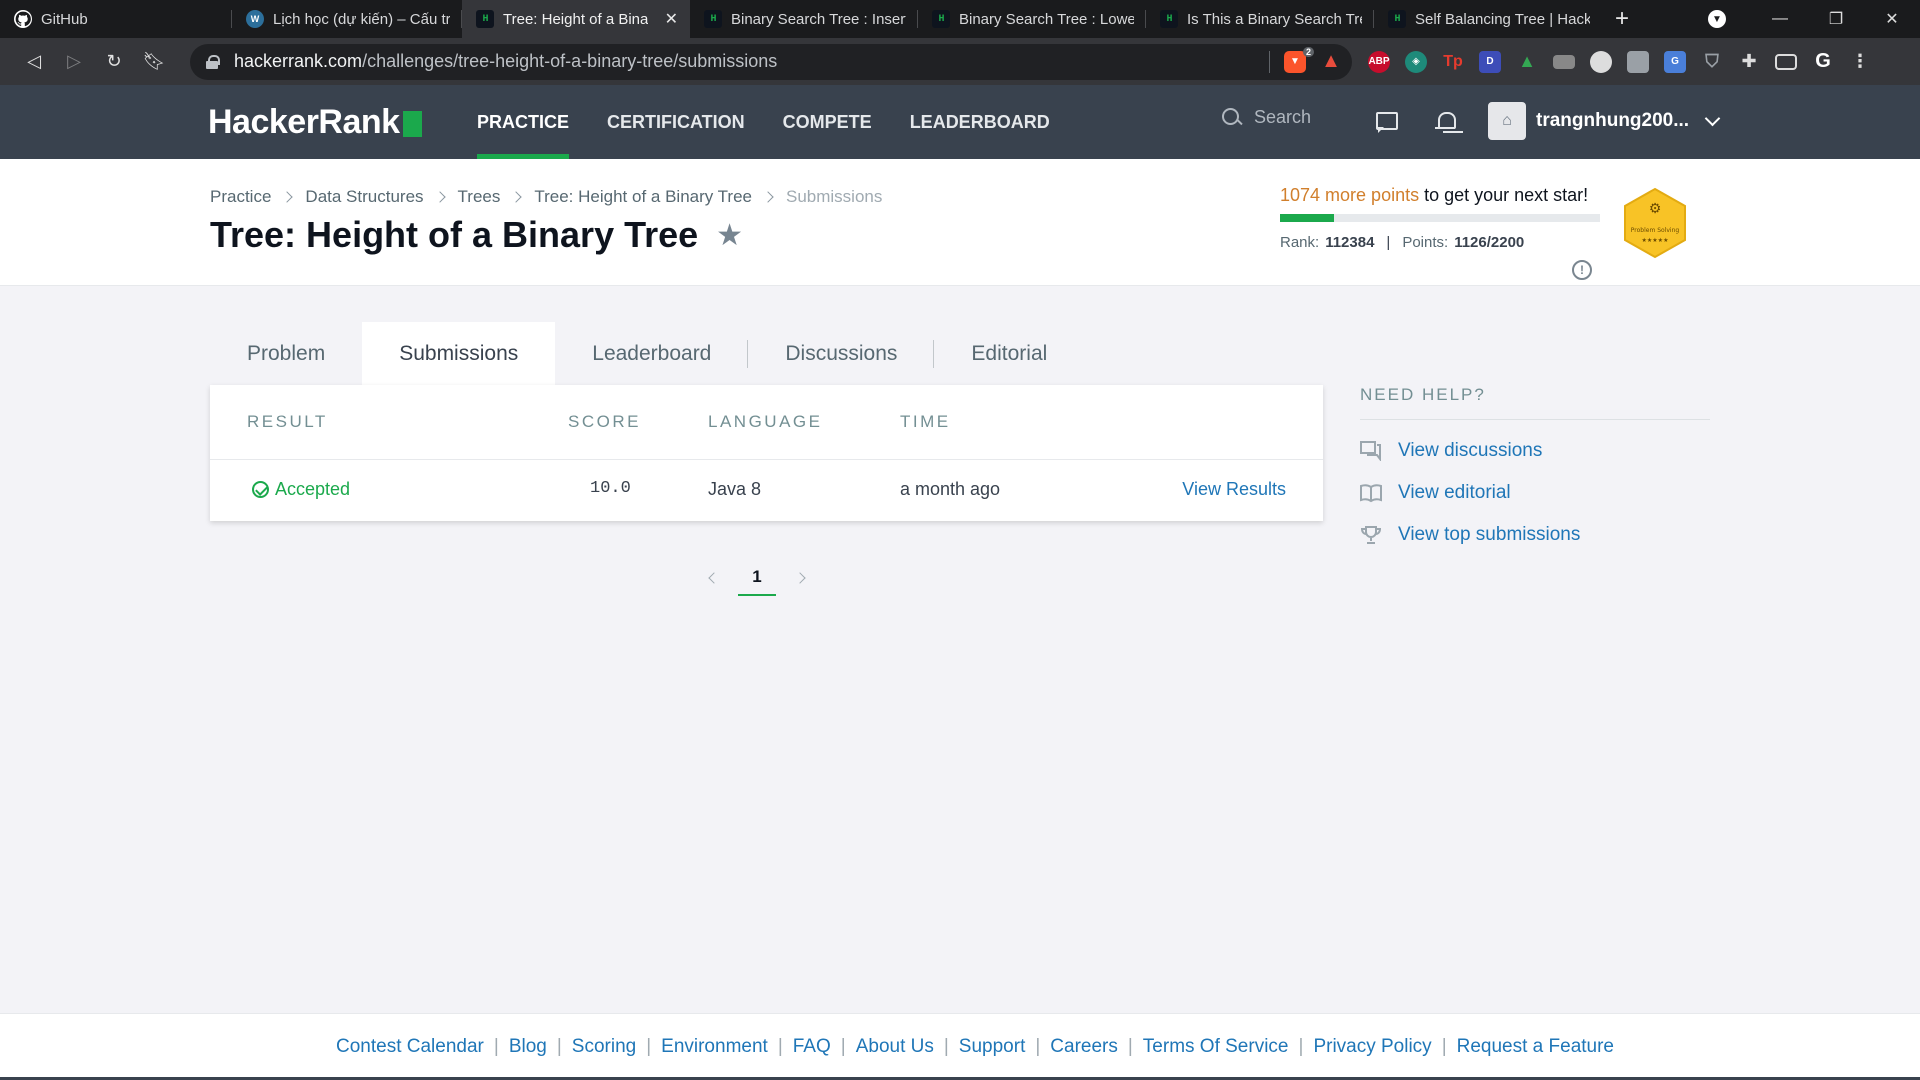 This screenshot has height=1080, width=1920. I want to click on next-star-message: 1074 more points to get your next star!, so click(1440, 195).